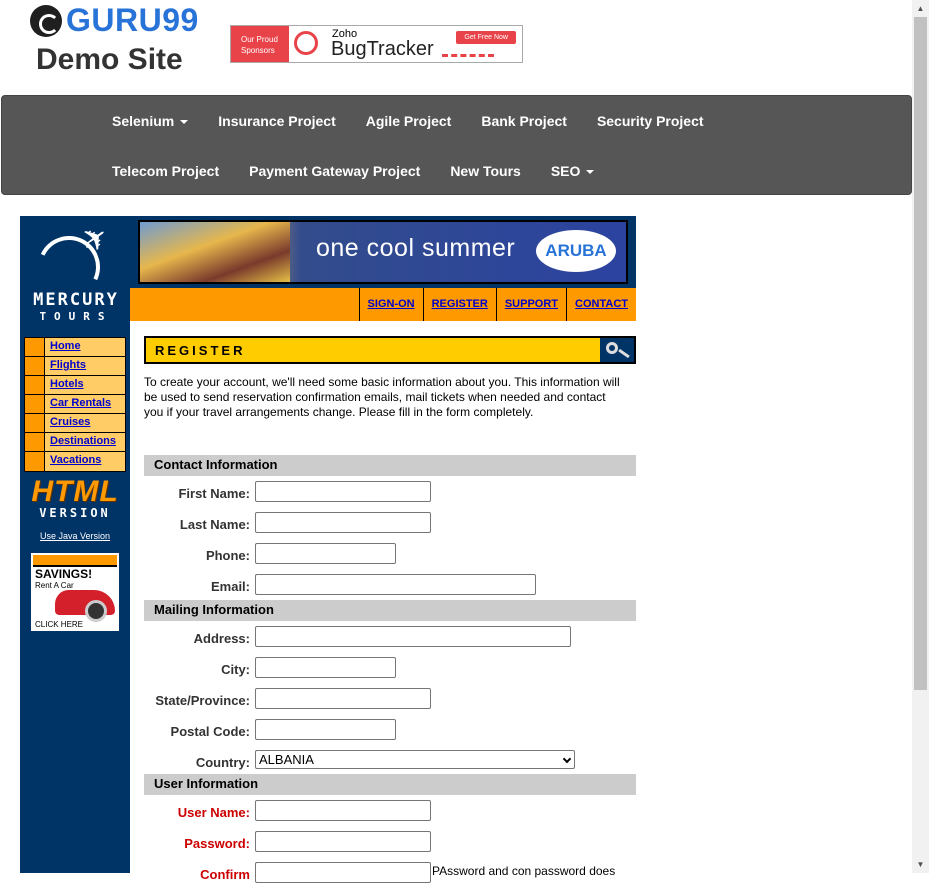 The height and width of the screenshot is (886, 929). Describe the element at coordinates (343, 522) in the screenshot. I see `last-name-input` at that location.